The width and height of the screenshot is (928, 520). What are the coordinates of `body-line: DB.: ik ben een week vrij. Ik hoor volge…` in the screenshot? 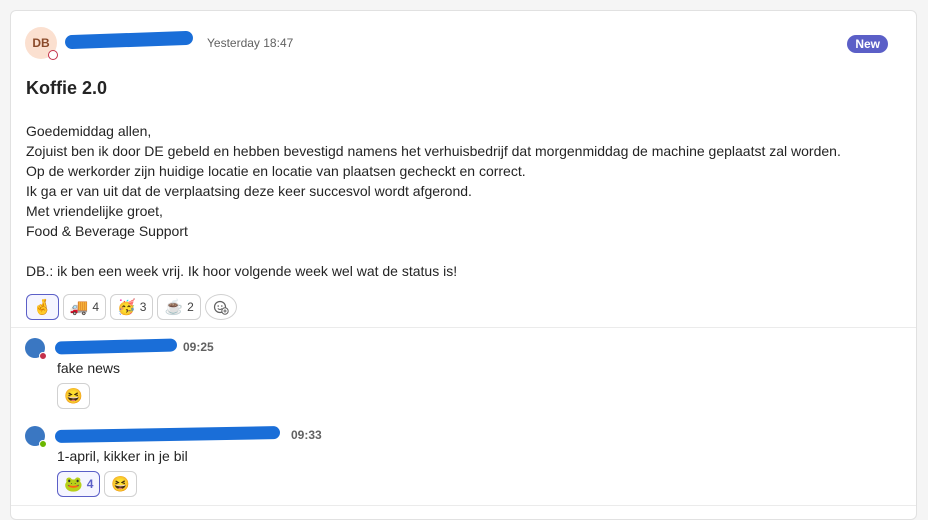 It's located at (242, 271).